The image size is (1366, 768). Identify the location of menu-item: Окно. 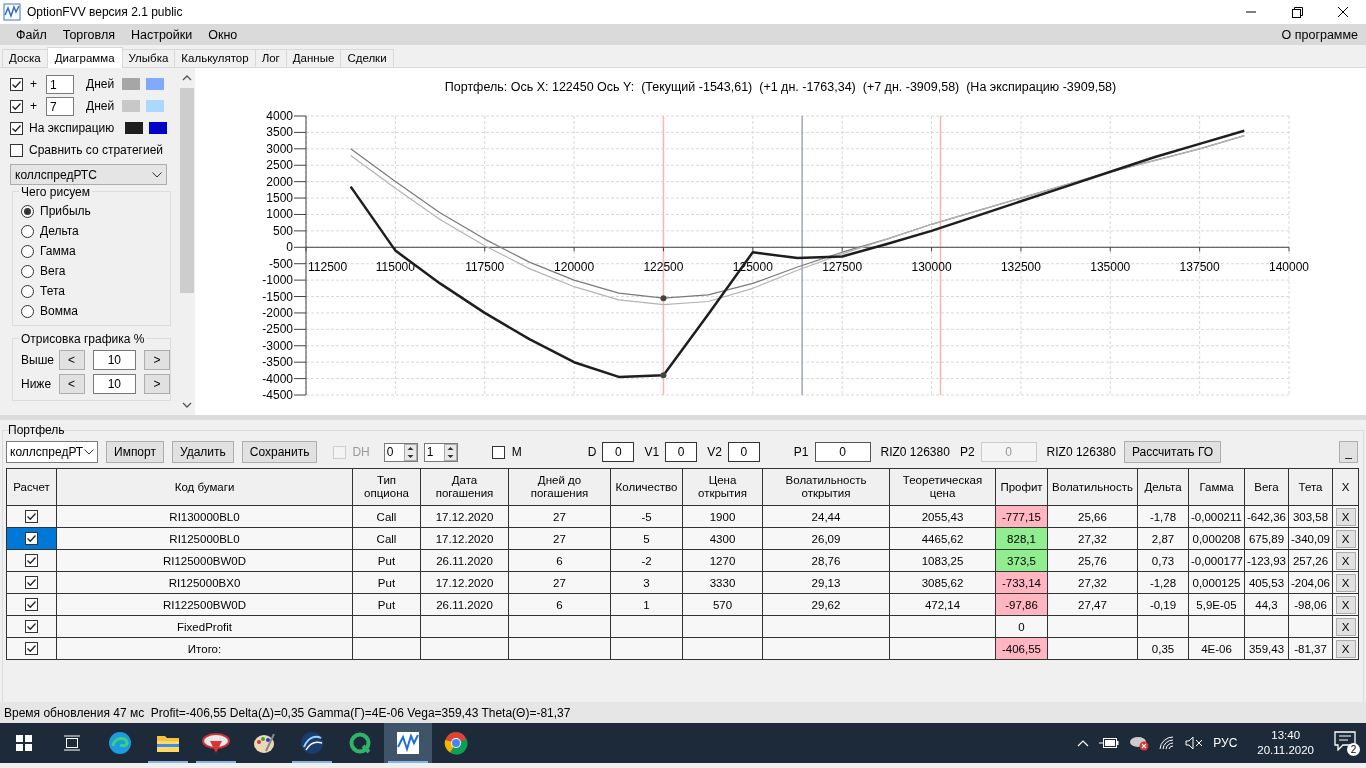
(223, 34).